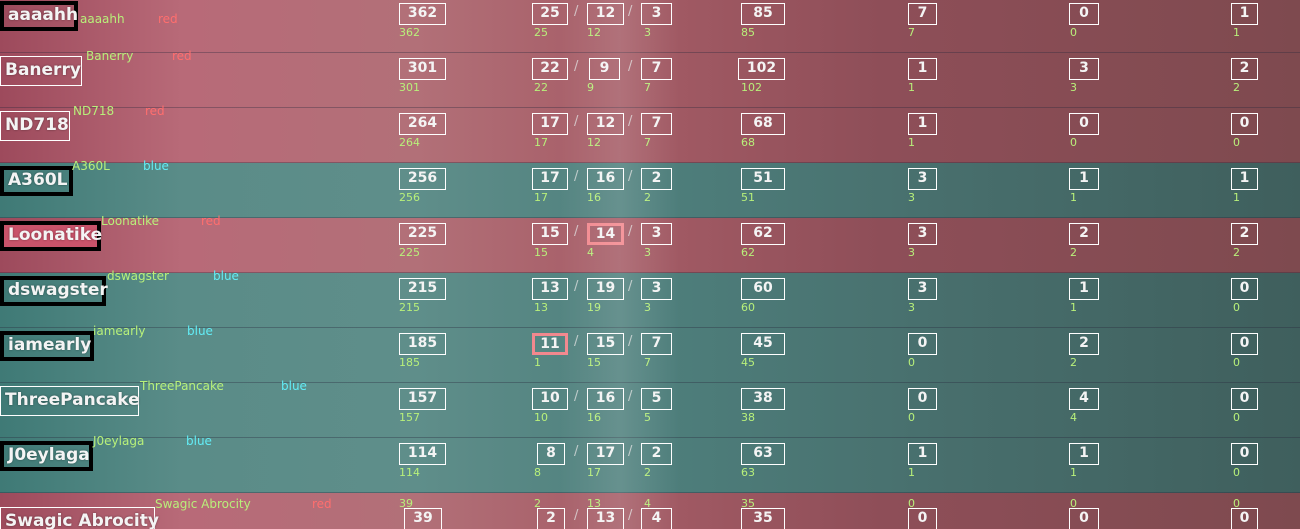 The height and width of the screenshot is (529, 1300). What do you see at coordinates (70, 401) in the screenshot?
I see `player-name: ThreePancake` at bounding box center [70, 401].